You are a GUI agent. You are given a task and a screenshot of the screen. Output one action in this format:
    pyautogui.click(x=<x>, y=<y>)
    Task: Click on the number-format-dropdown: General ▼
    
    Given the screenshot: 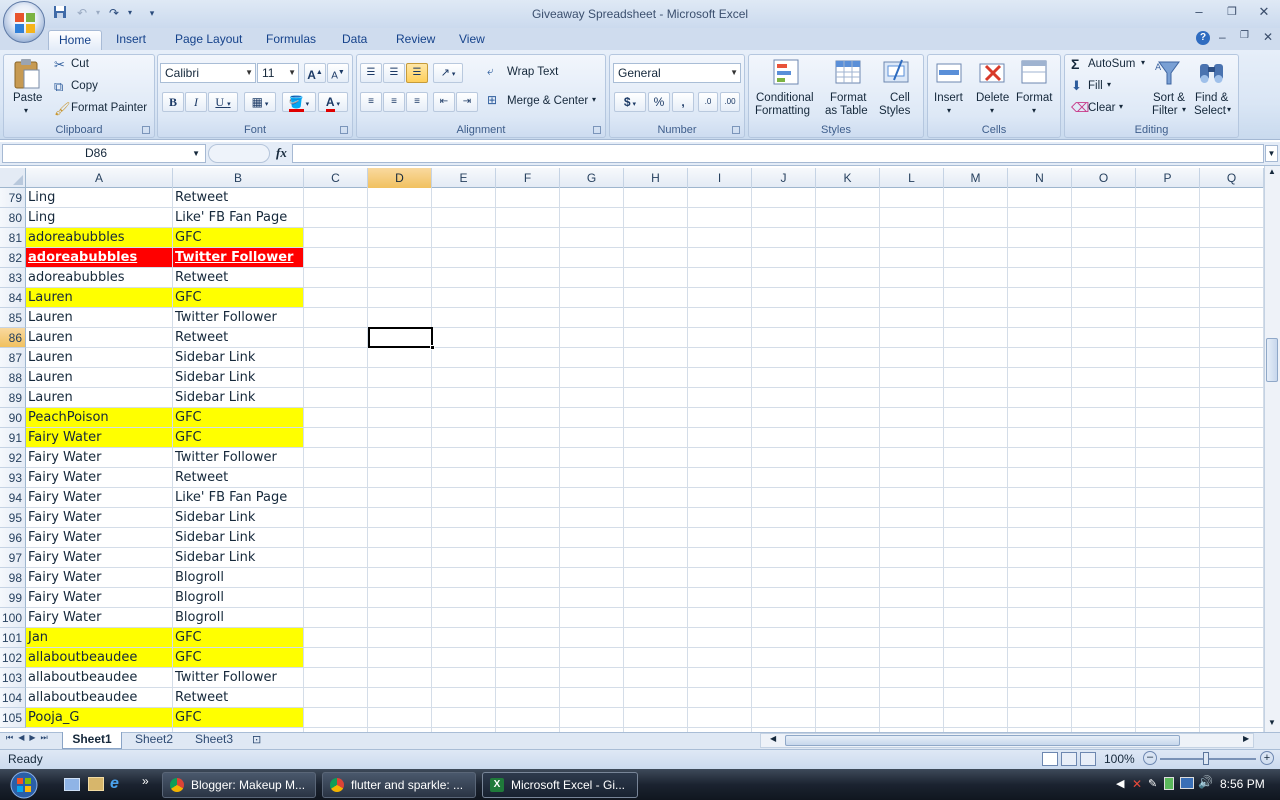 What is the action you would take?
    pyautogui.click(x=677, y=73)
    